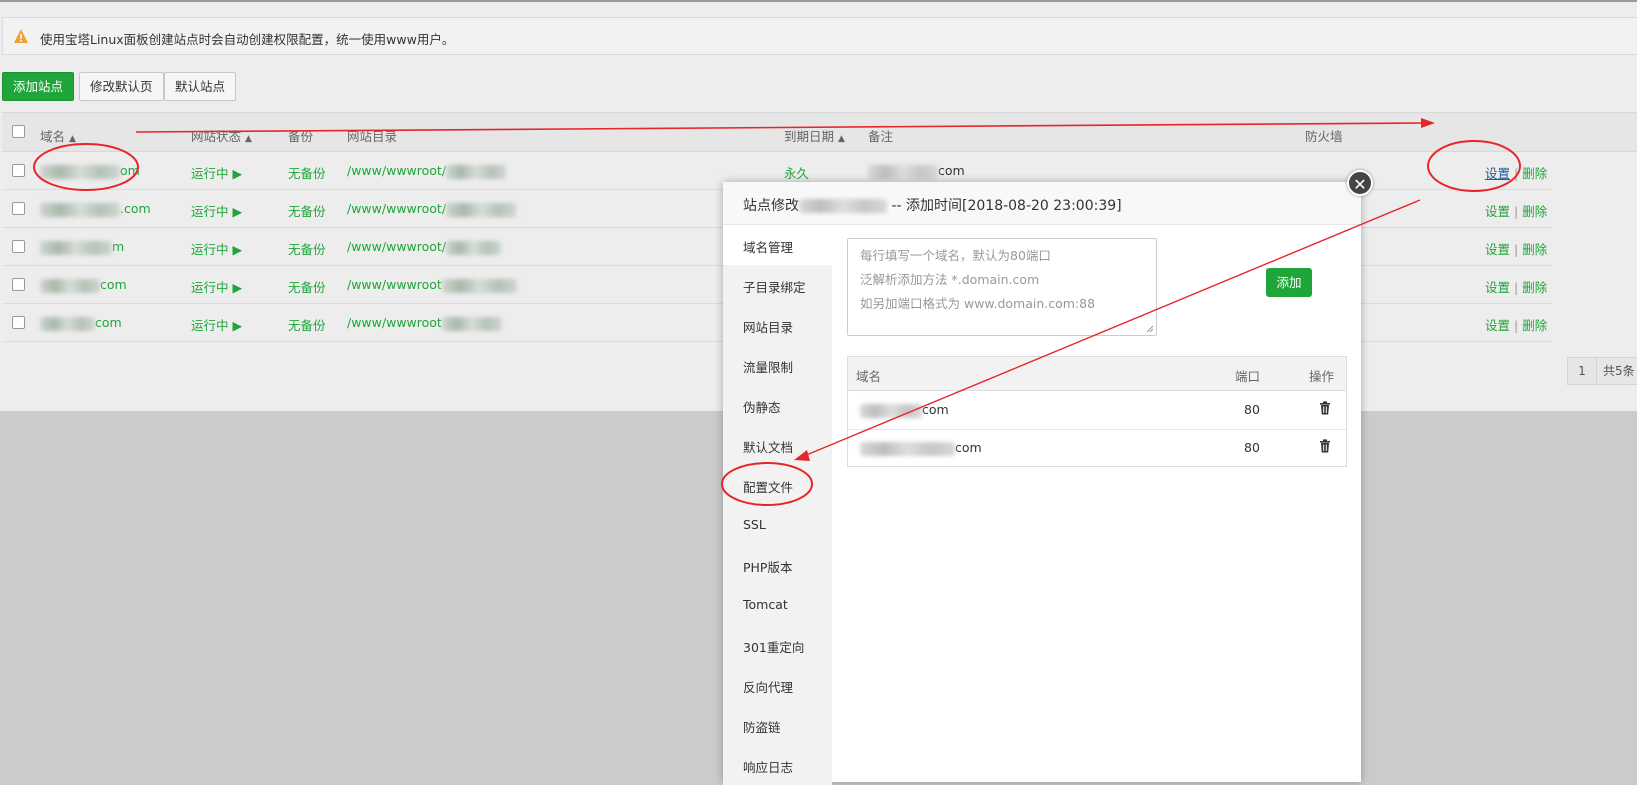 The height and width of the screenshot is (785, 1637). Describe the element at coordinates (773, 646) in the screenshot. I see `menu-301-redirect: 301重定向` at that location.